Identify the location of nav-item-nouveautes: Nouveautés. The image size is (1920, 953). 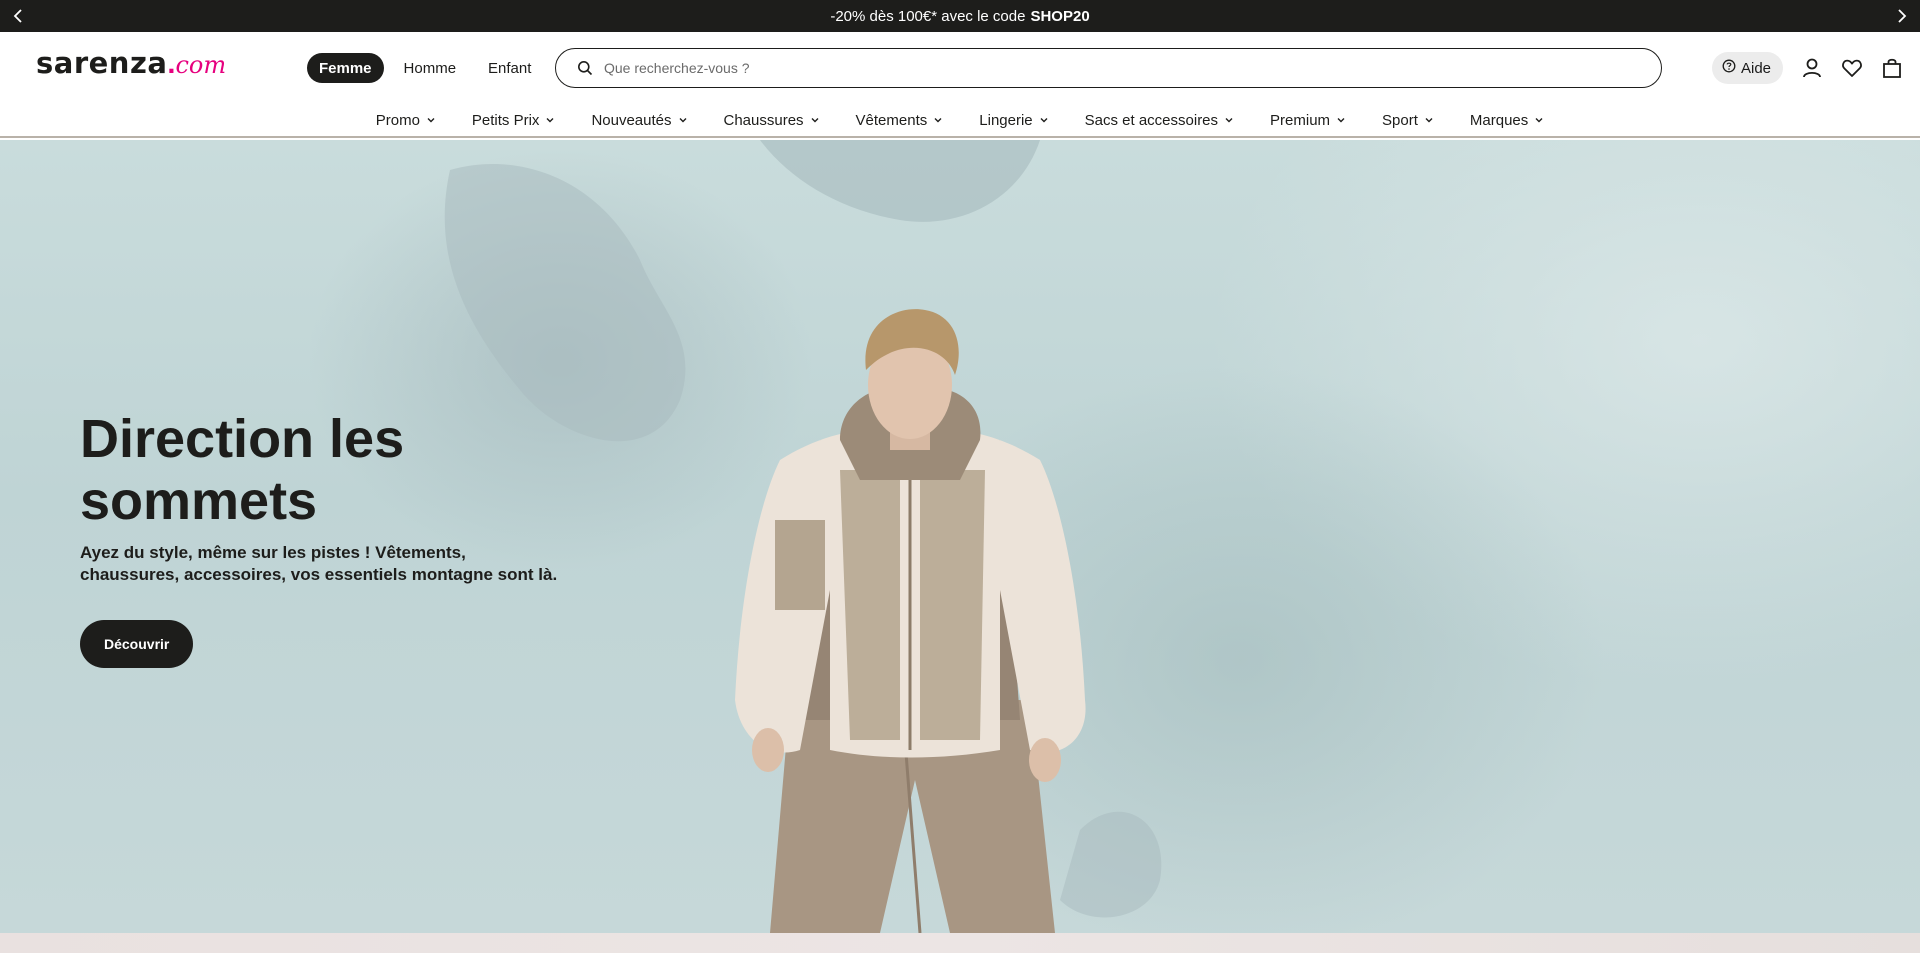
(639, 120).